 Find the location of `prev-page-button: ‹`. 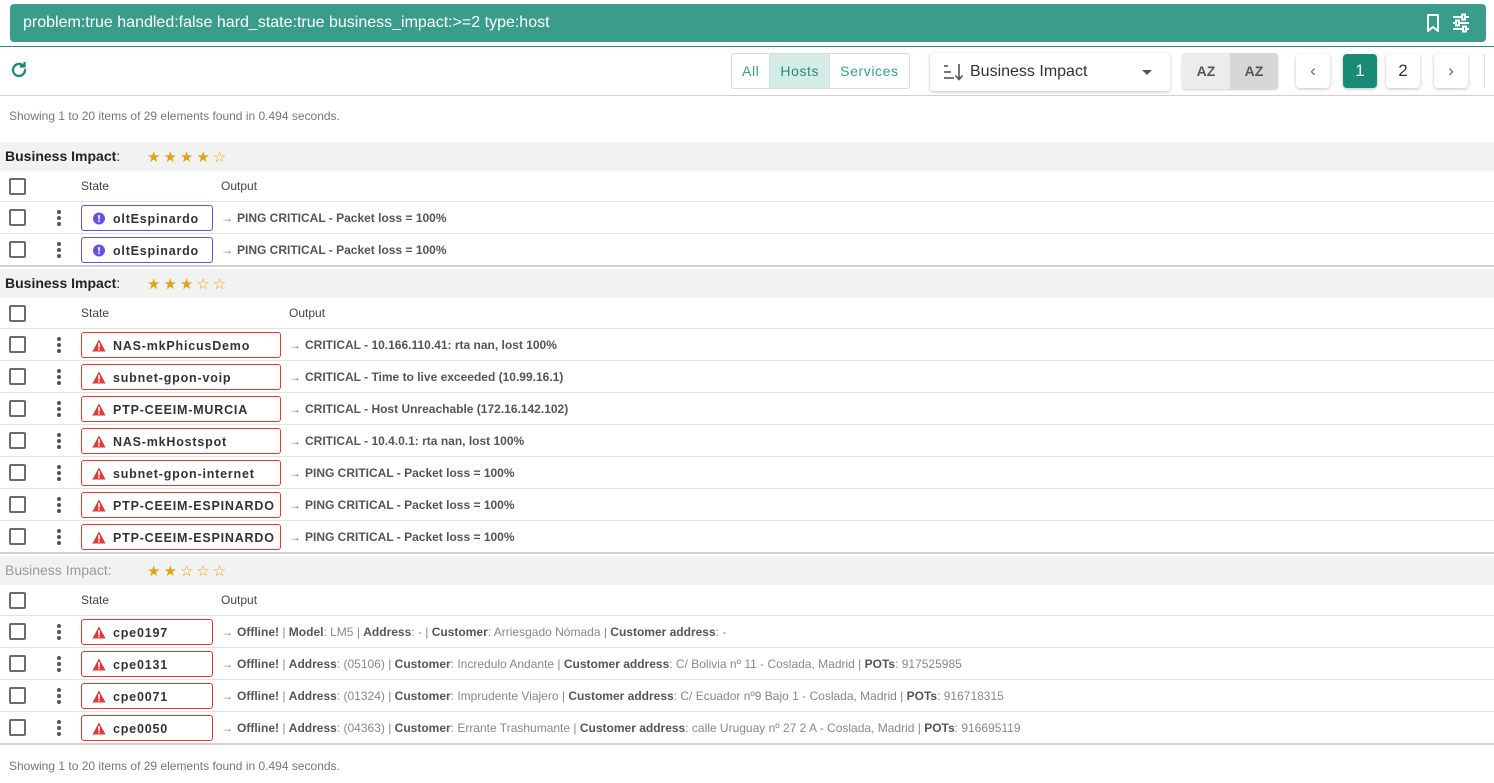

prev-page-button: ‹ is located at coordinates (1313, 71).